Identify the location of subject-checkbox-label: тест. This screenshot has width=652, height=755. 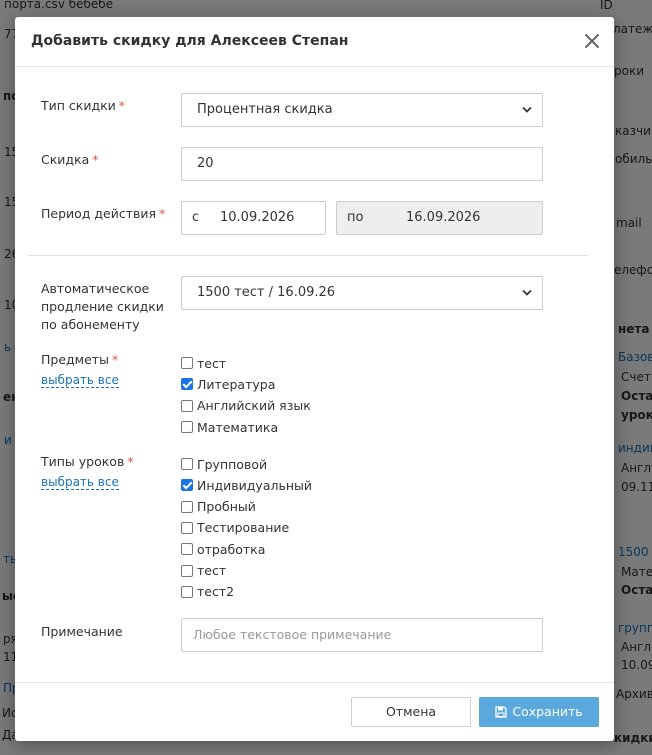
(212, 363).